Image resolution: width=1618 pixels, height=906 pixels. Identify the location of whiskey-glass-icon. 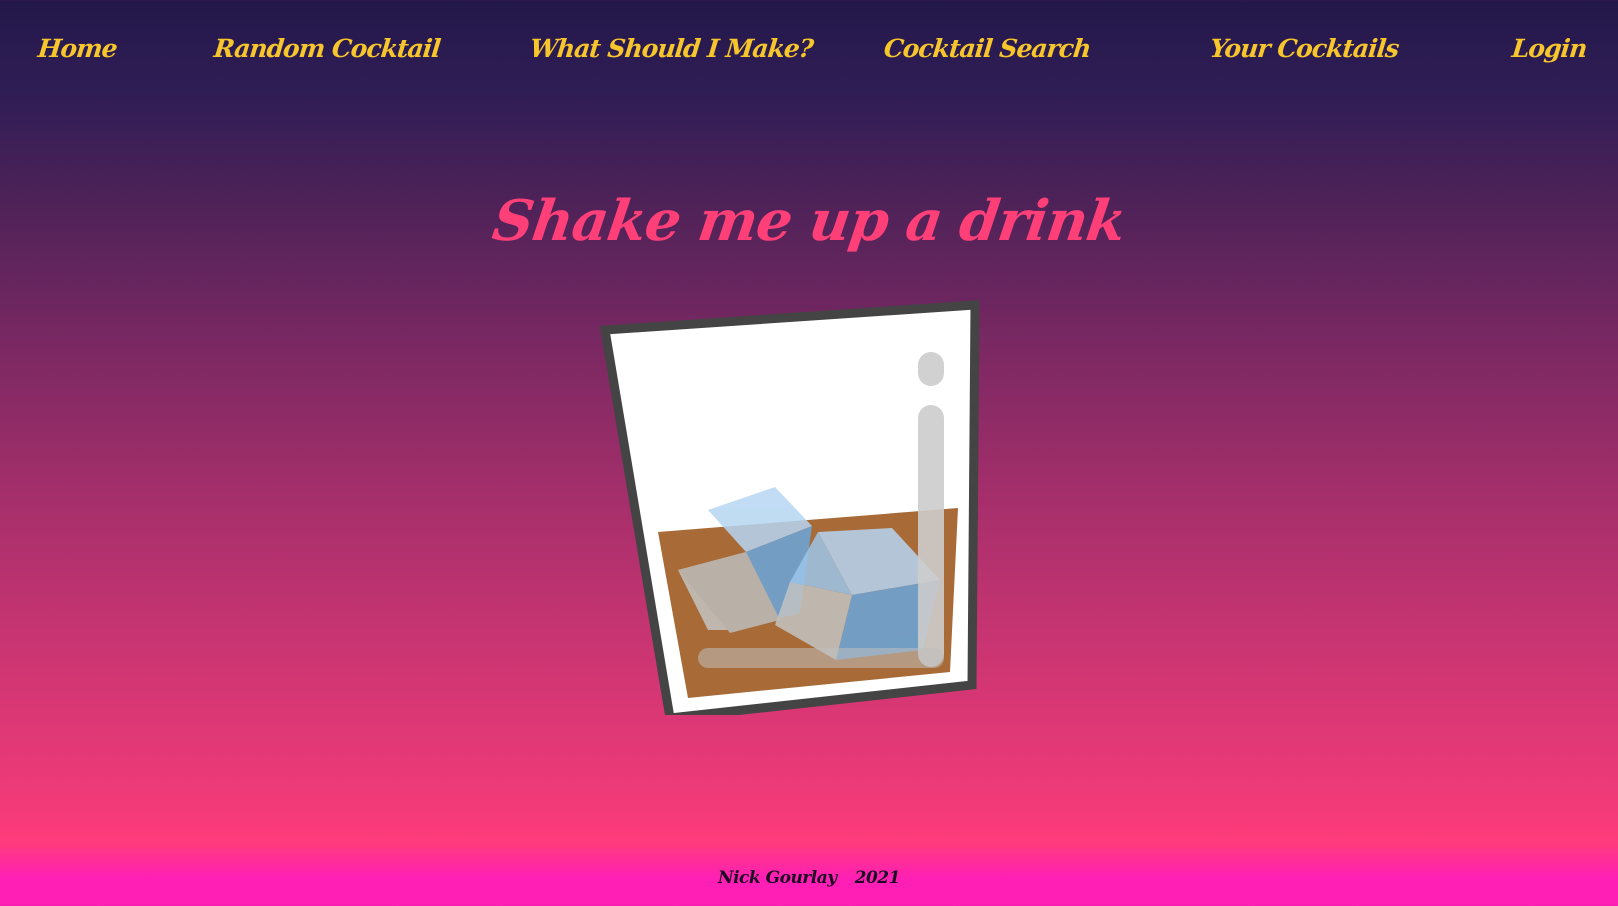
(792, 511).